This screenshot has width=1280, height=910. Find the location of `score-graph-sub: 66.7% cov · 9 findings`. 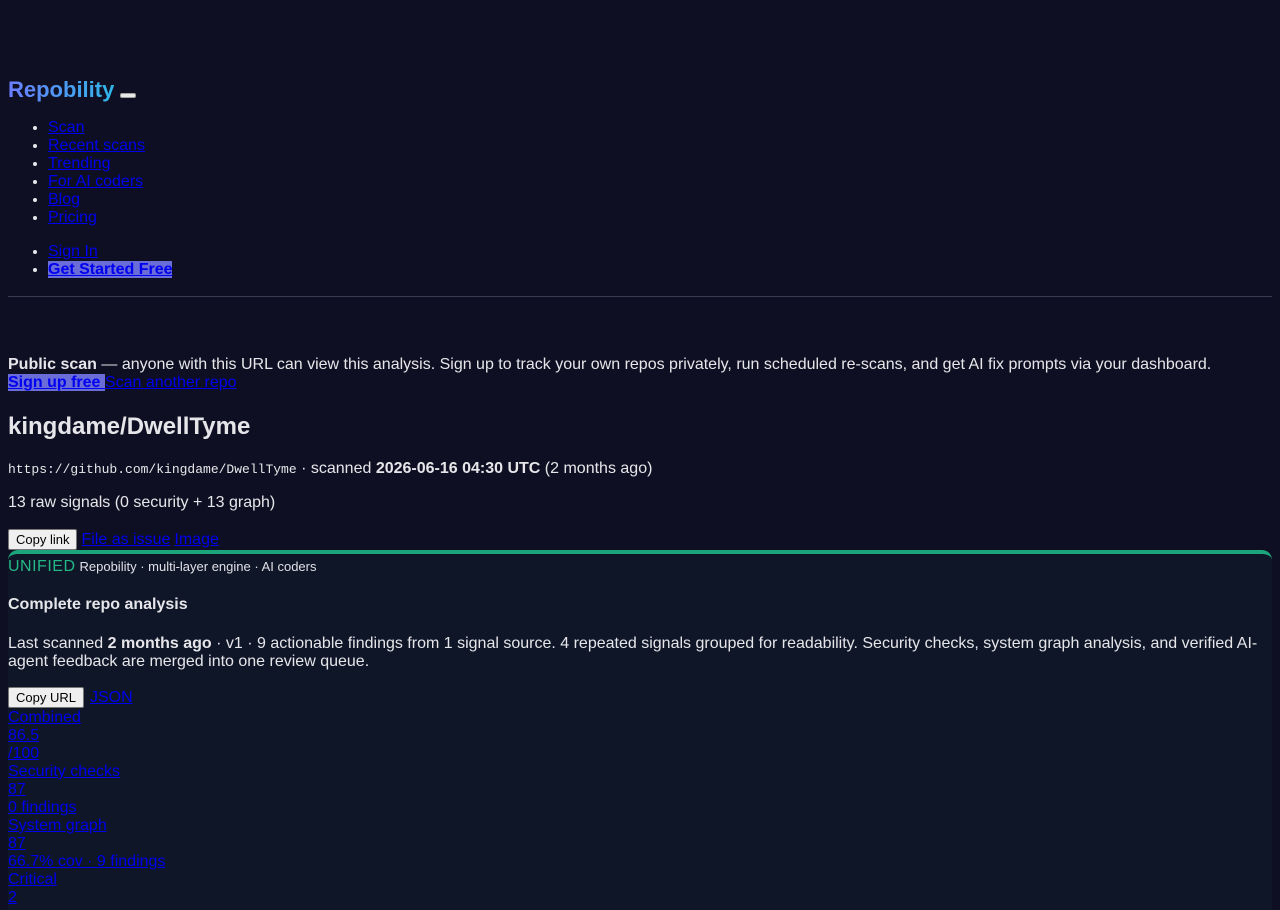

score-graph-sub: 66.7% cov · 9 findings is located at coordinates (86, 862).